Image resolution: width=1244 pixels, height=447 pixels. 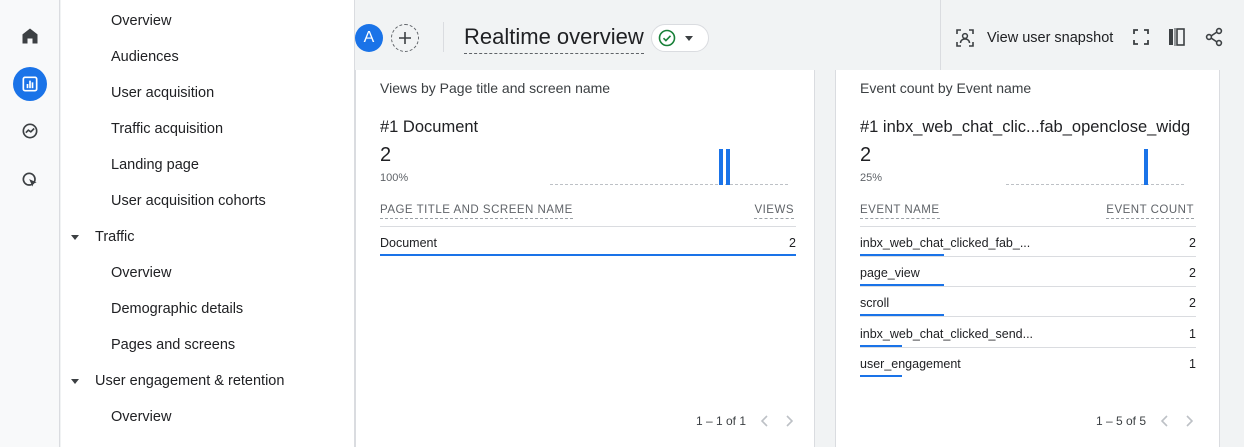 I want to click on sidebar-section-label: User engagement & retention, so click(x=190, y=381).